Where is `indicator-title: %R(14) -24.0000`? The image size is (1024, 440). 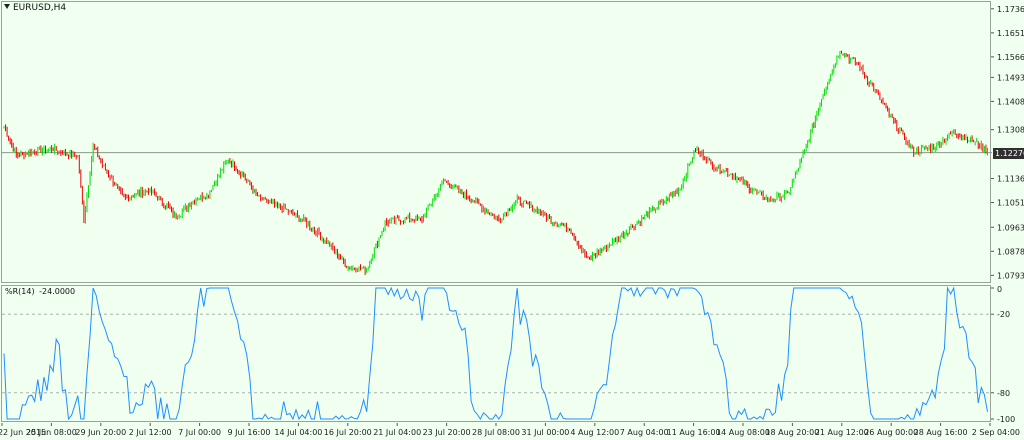 indicator-title: %R(14) -24.0000 is located at coordinates (41, 291).